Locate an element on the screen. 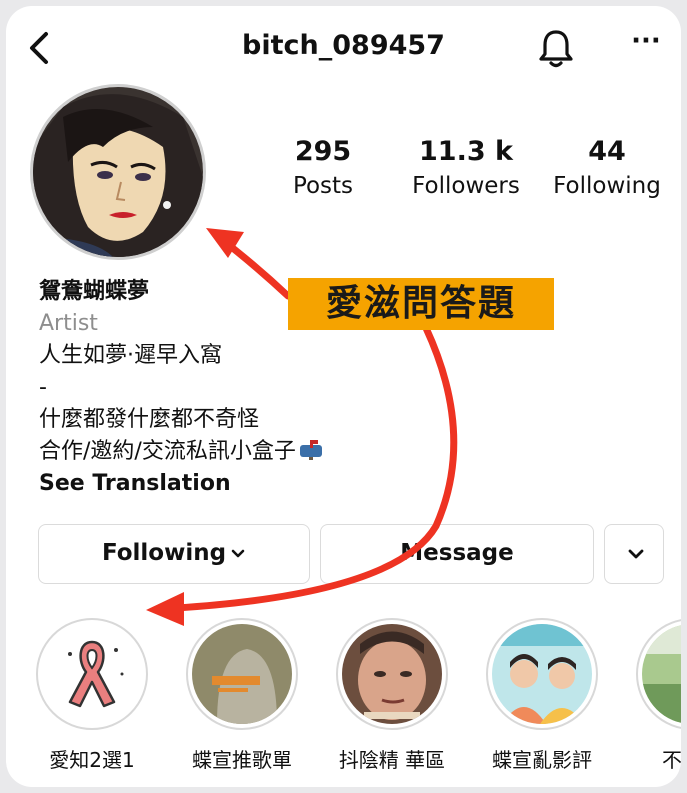 The height and width of the screenshot is (793, 687). following-button: Following is located at coordinates (174, 554).